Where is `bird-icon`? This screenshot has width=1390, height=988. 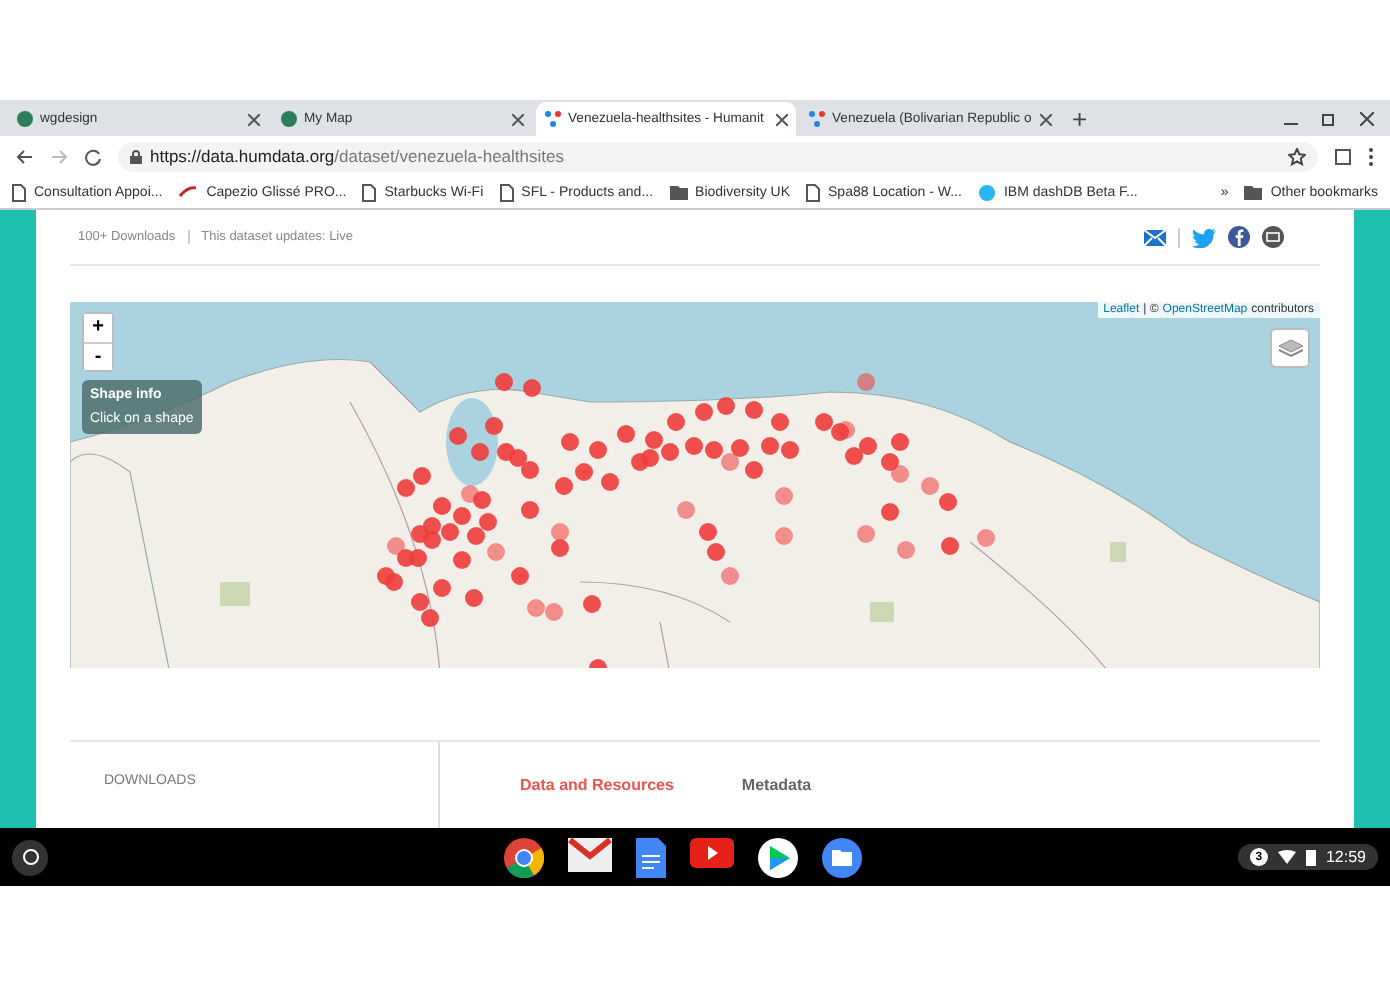
bird-icon is located at coordinates (1204, 237).